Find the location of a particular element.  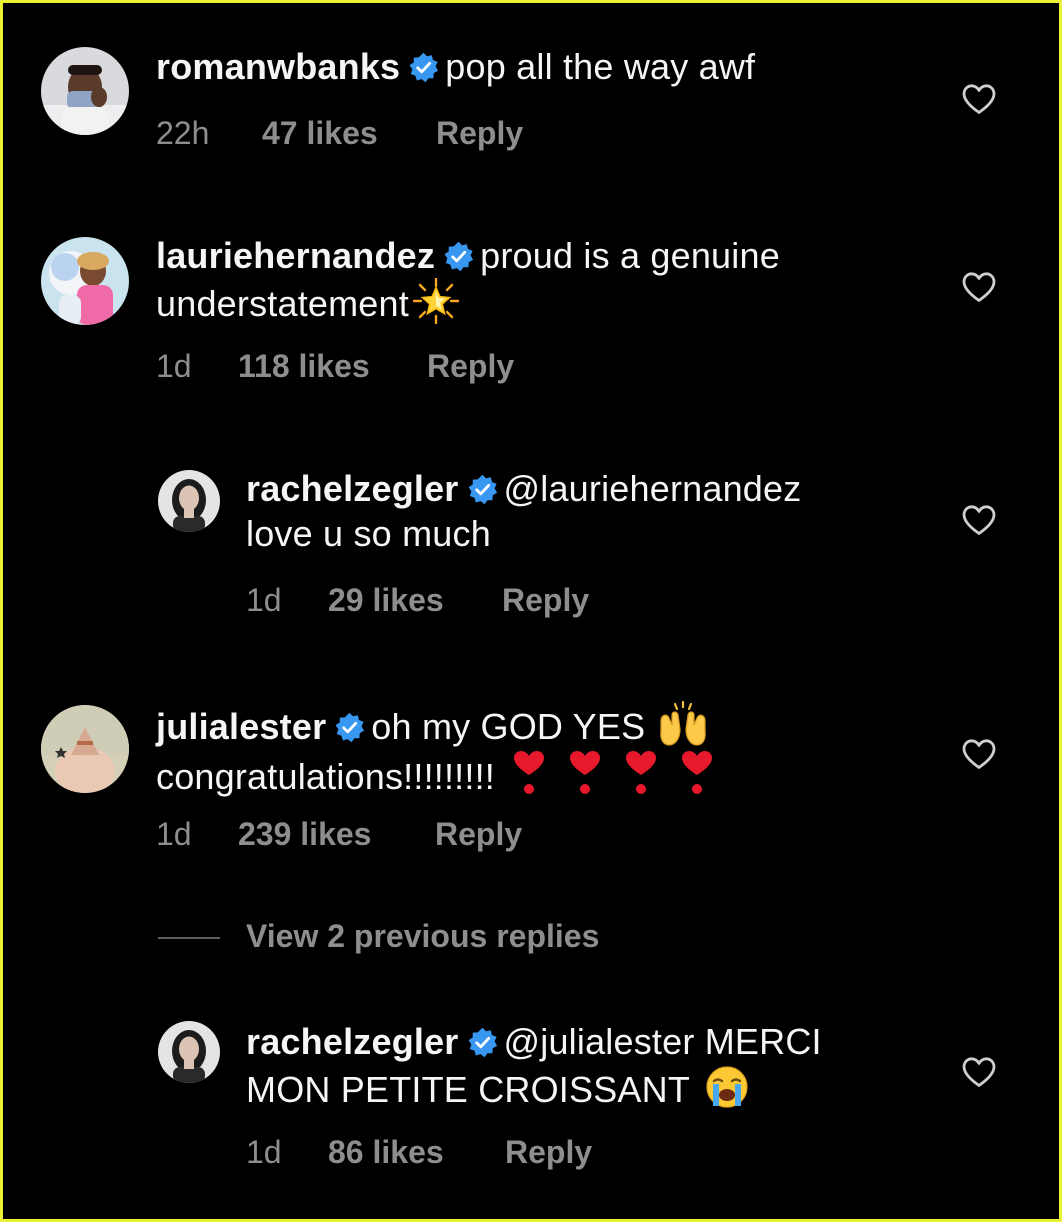

view-replies-label: View 2 previous replies is located at coordinates (422, 936).